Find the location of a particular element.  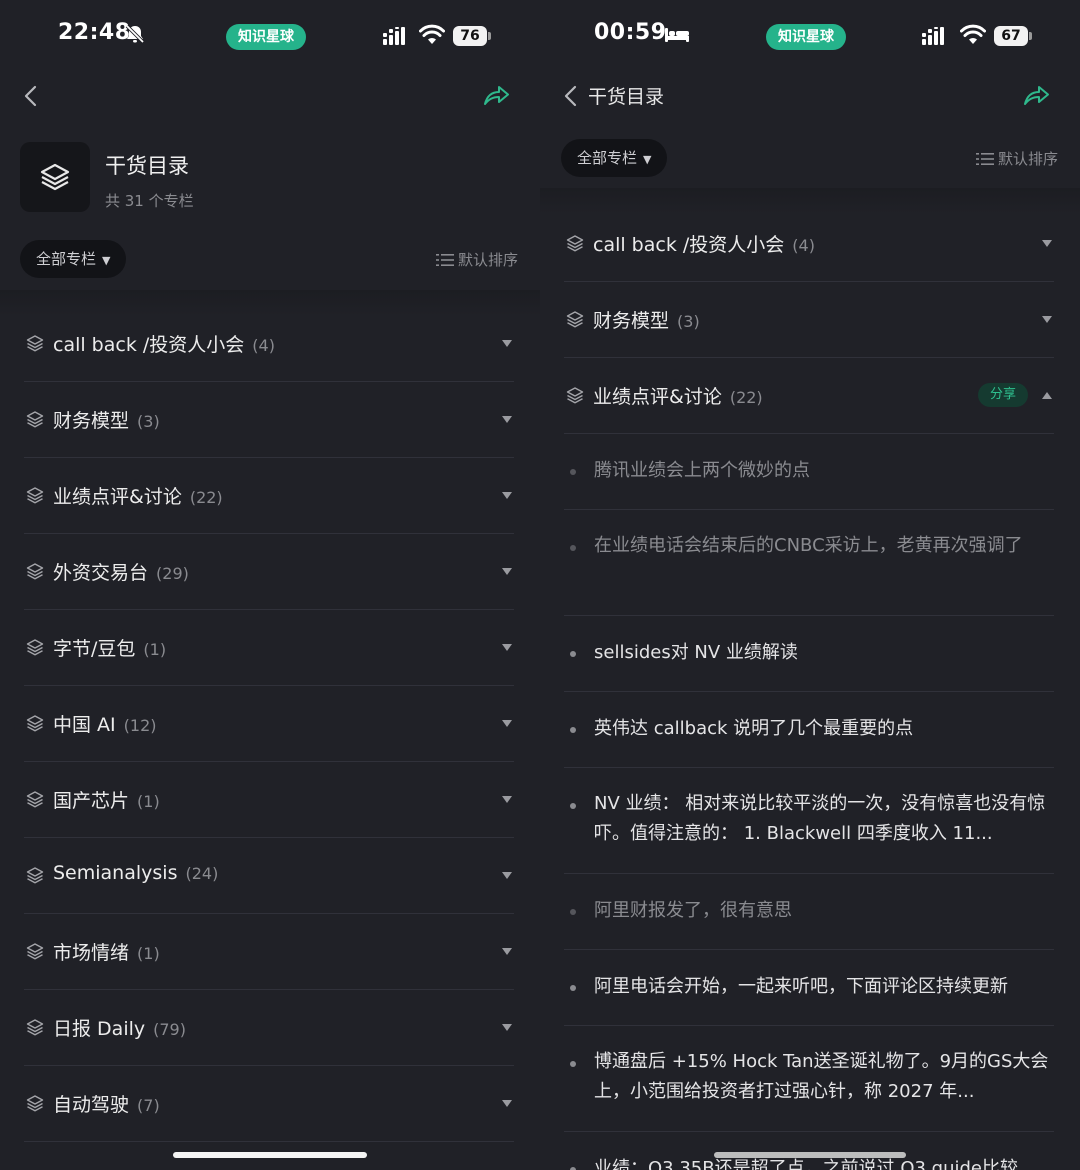

column-name: 市场情绪 is located at coordinates (91, 953).